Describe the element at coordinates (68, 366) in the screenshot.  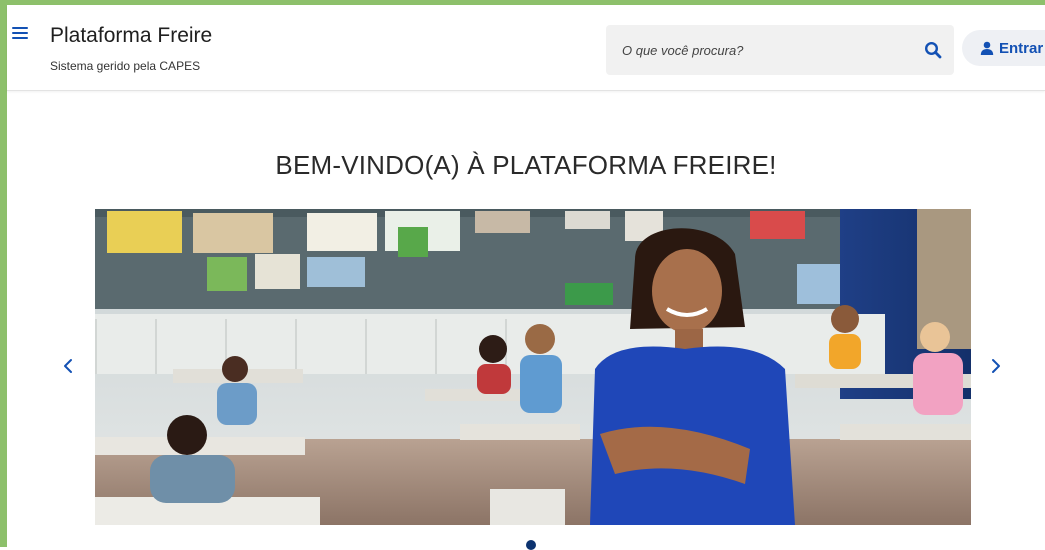
I see `chevron-left-icon` at that location.